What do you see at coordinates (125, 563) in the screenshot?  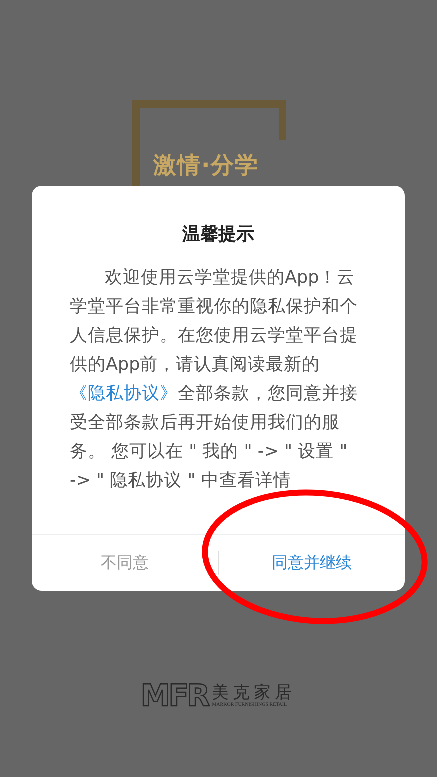 I see `decline-button: 不同意` at bounding box center [125, 563].